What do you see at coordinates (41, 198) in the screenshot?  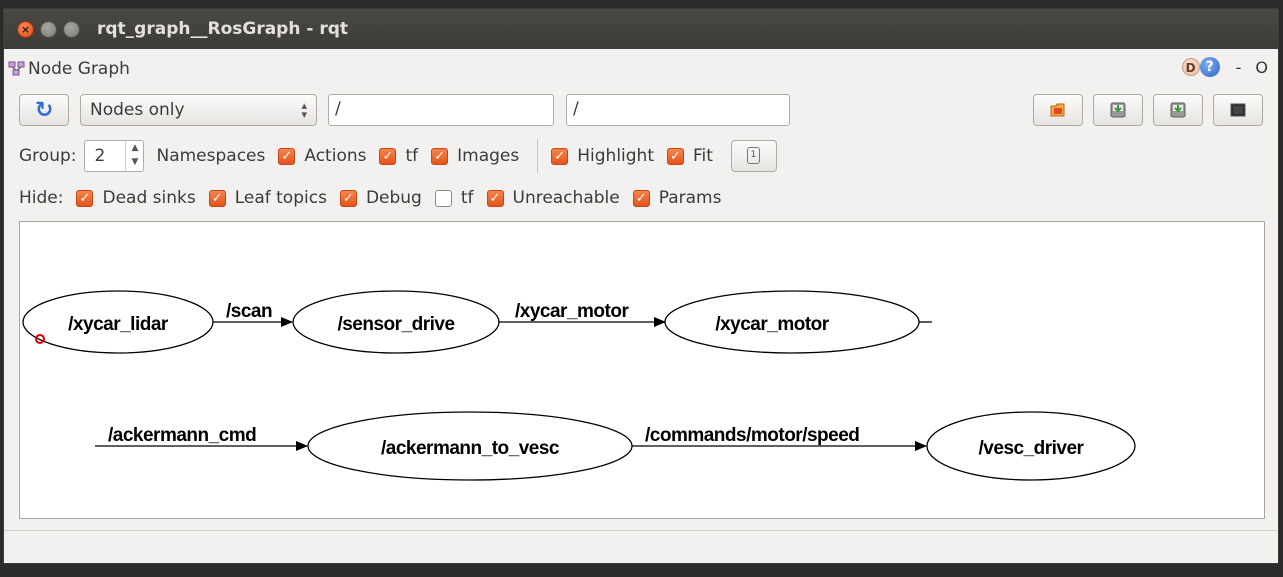 I see `hide-label: Hide:` at bounding box center [41, 198].